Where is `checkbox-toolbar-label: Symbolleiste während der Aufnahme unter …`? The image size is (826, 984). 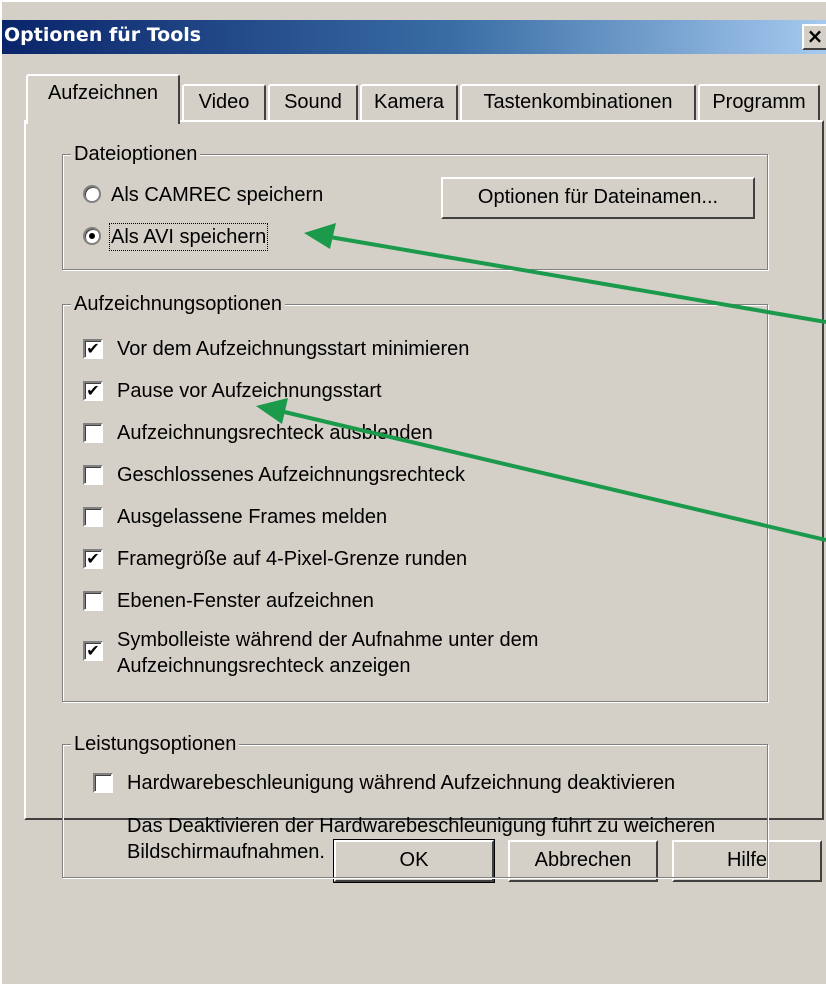 checkbox-toolbar-label: Symbolleiste während der Aufnahme unter … is located at coordinates (377, 653).